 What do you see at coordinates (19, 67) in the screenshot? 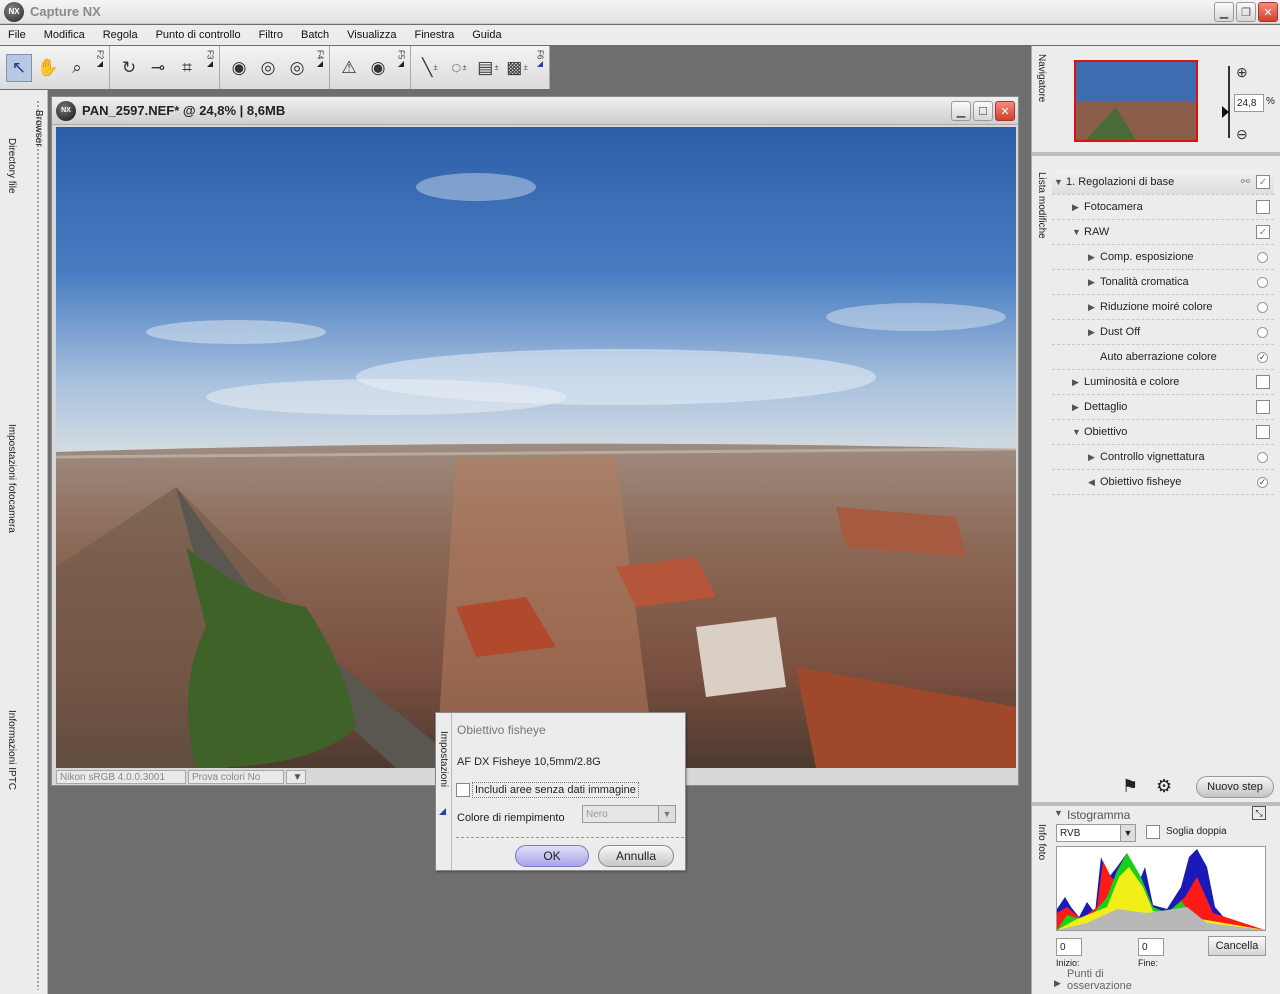
I see `select-arrow-icon: ↖` at bounding box center [19, 67].